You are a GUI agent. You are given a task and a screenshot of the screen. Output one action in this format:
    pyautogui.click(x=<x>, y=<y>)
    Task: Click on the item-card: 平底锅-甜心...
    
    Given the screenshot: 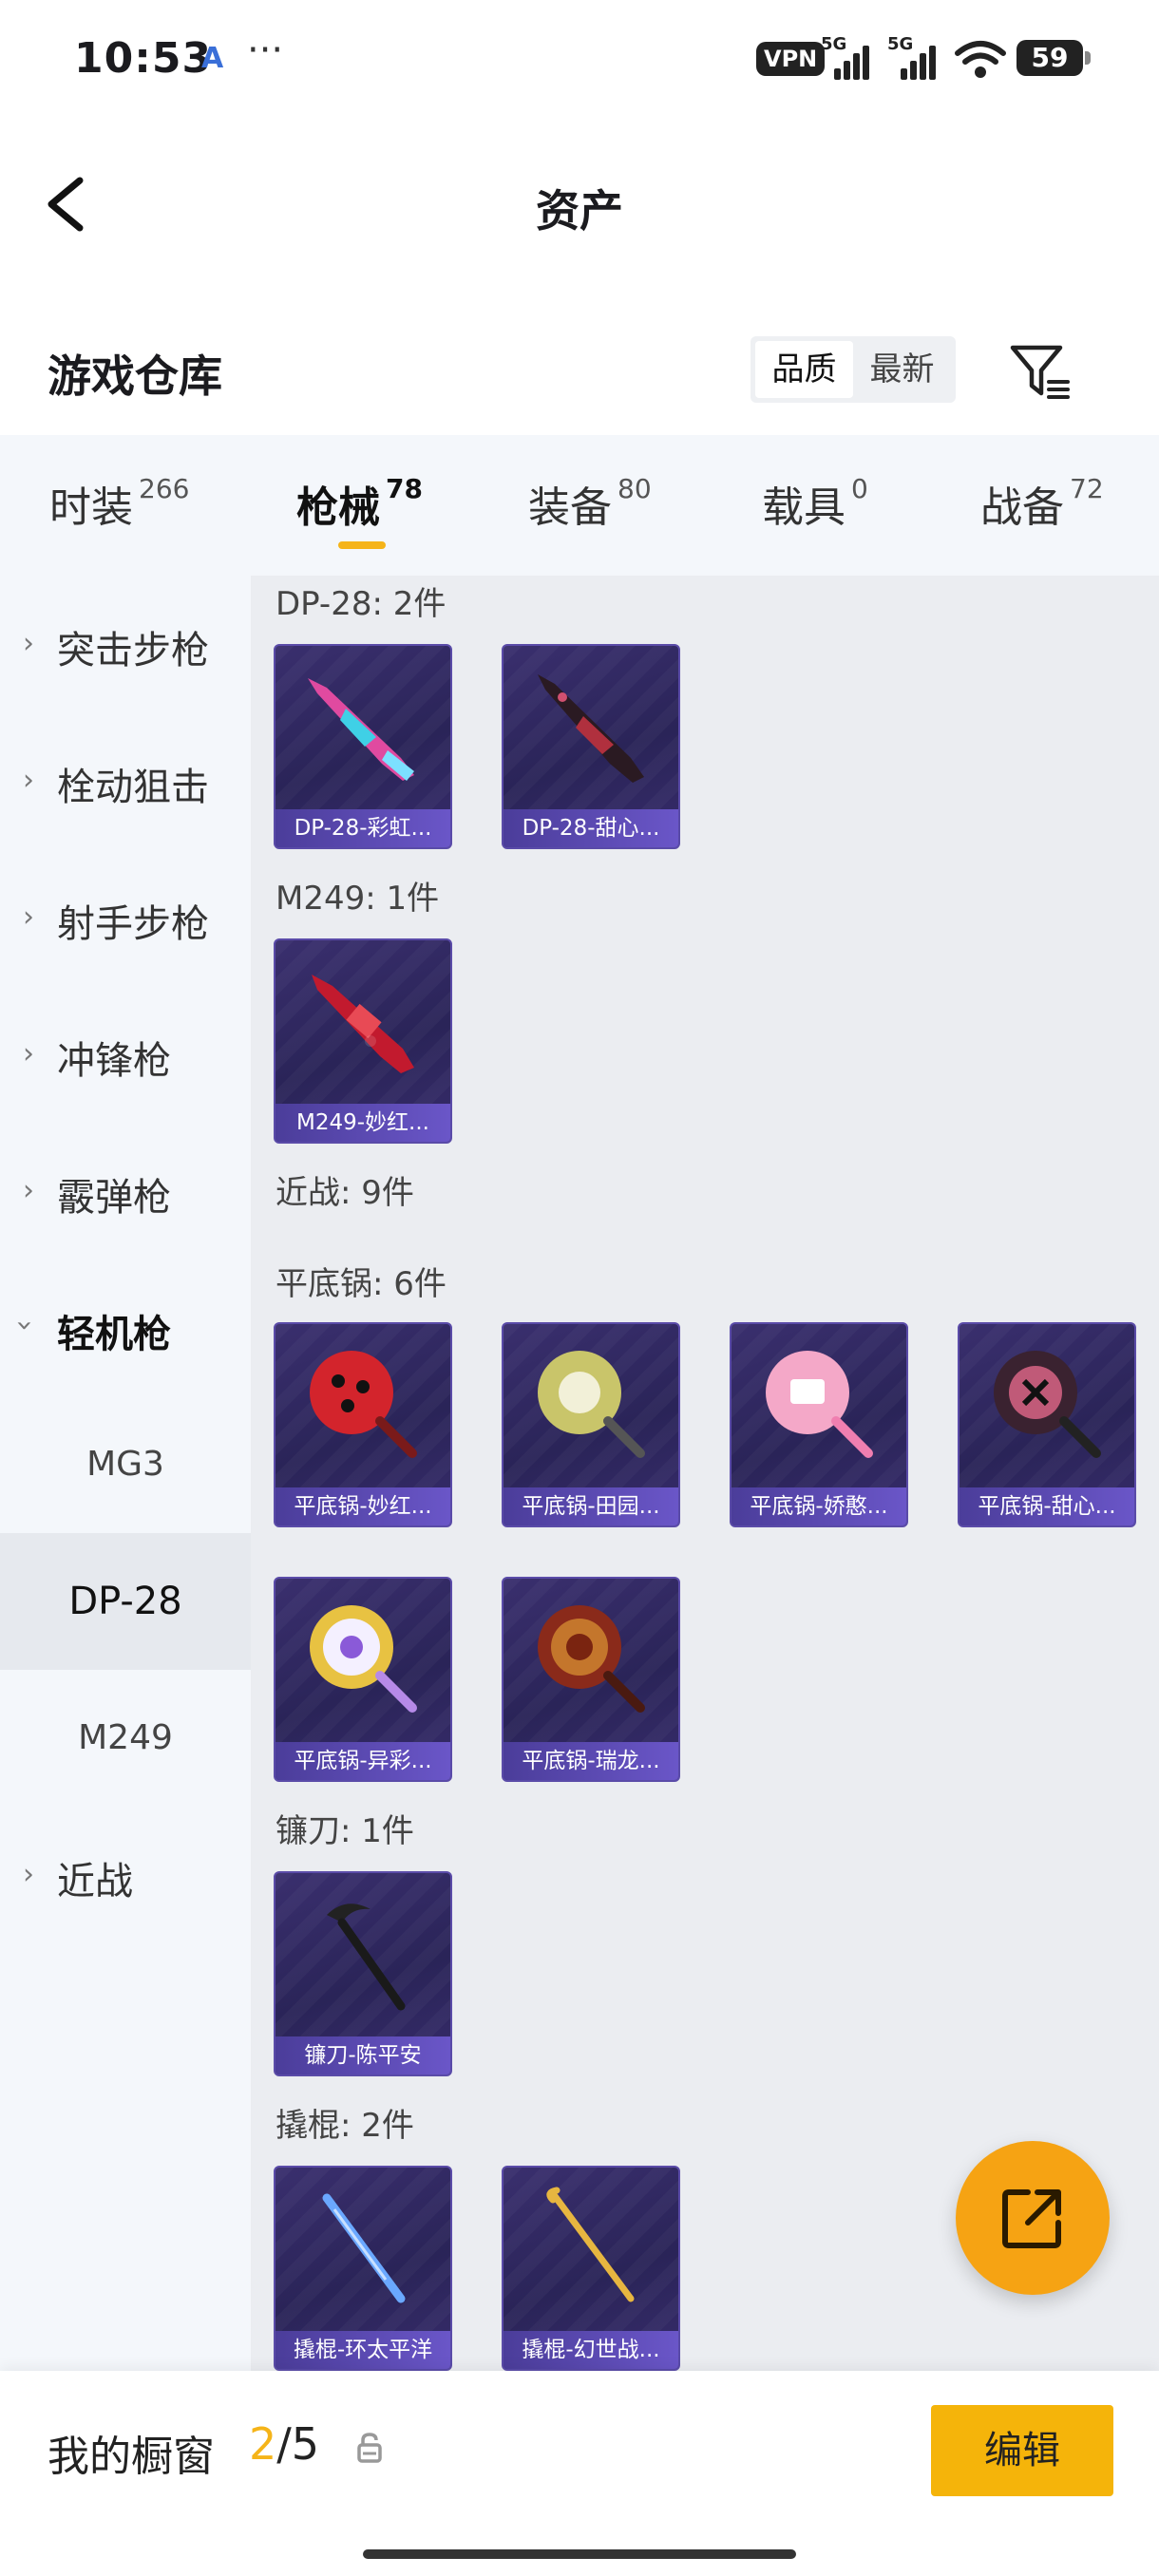 What is the action you would take?
    pyautogui.click(x=1047, y=1424)
    